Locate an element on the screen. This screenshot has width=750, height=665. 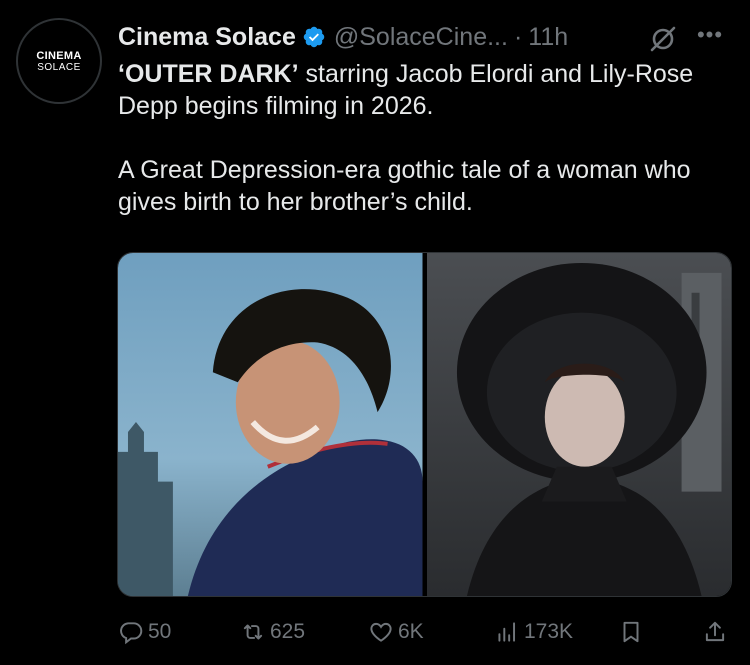
like-button: 6K is located at coordinates (396, 632).